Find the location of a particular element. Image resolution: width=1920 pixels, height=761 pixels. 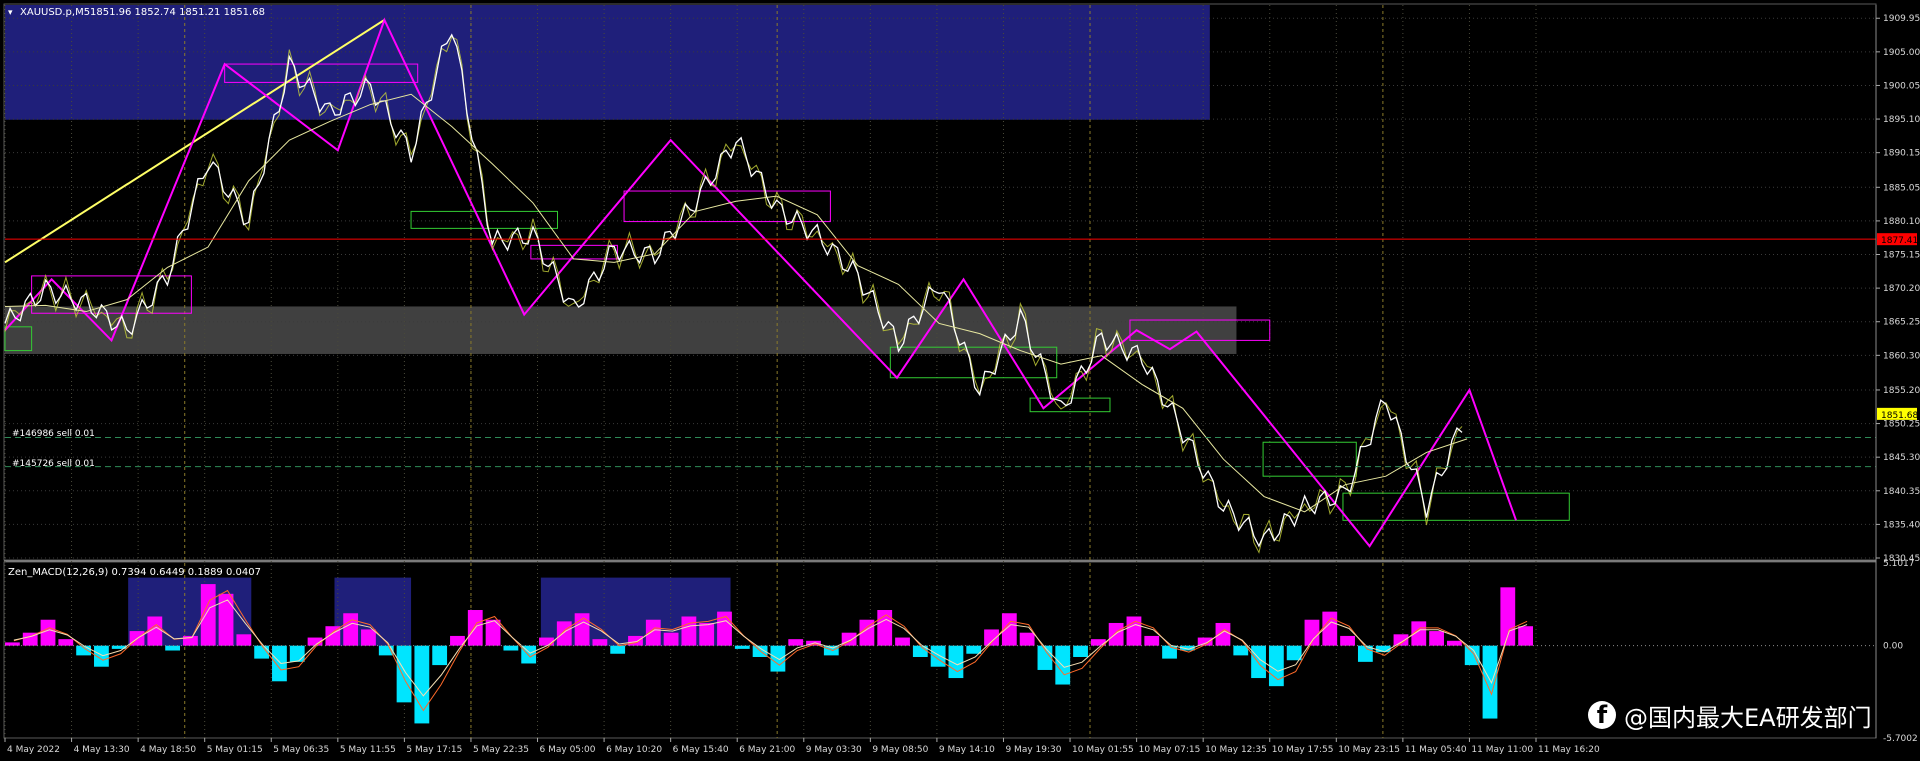

time-tick-label: 11 May 11:00 is located at coordinates (1502, 750).